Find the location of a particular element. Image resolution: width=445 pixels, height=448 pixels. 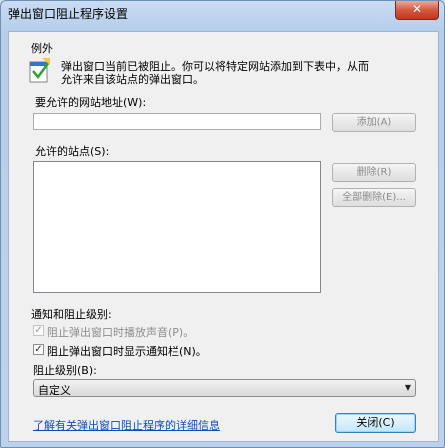

blocking-level-select: 自定义 ▼ is located at coordinates (224, 388).